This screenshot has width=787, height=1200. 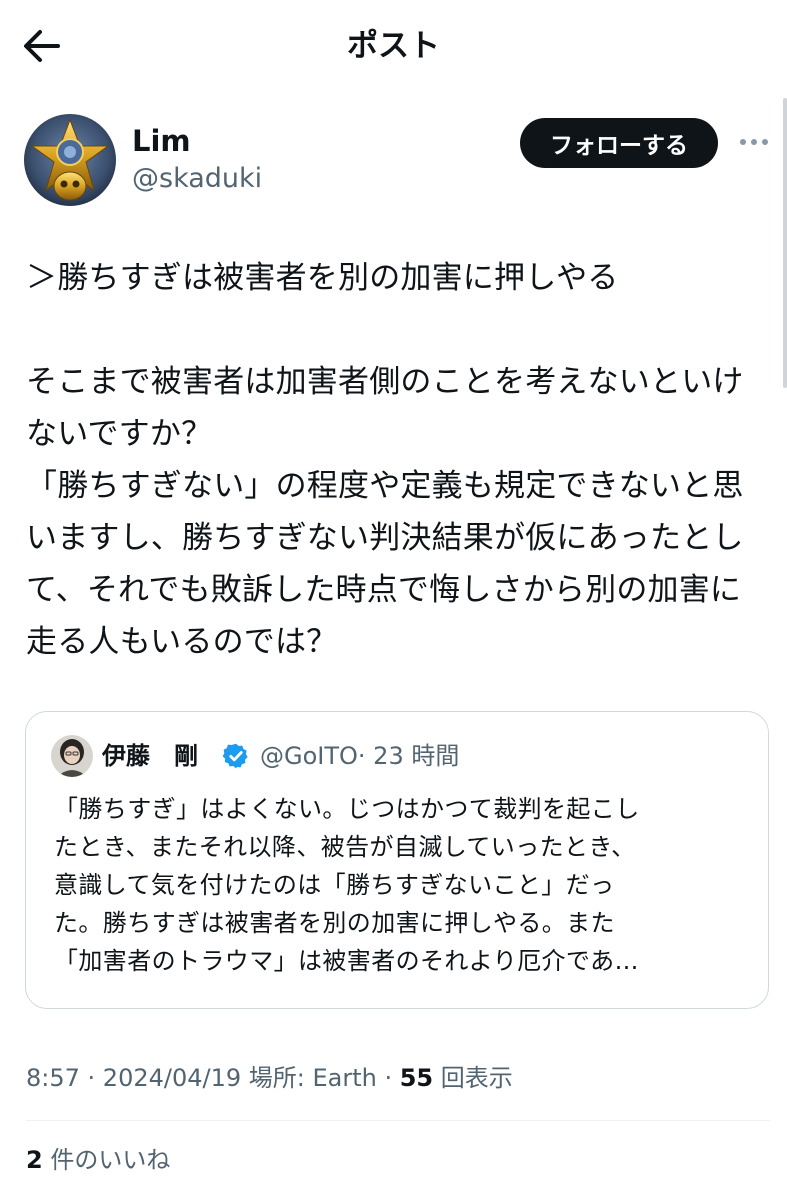 What do you see at coordinates (385, 486) in the screenshot?
I see `post-text-line: 「勝ちすぎない」の程度や定義も規定できないと思` at bounding box center [385, 486].